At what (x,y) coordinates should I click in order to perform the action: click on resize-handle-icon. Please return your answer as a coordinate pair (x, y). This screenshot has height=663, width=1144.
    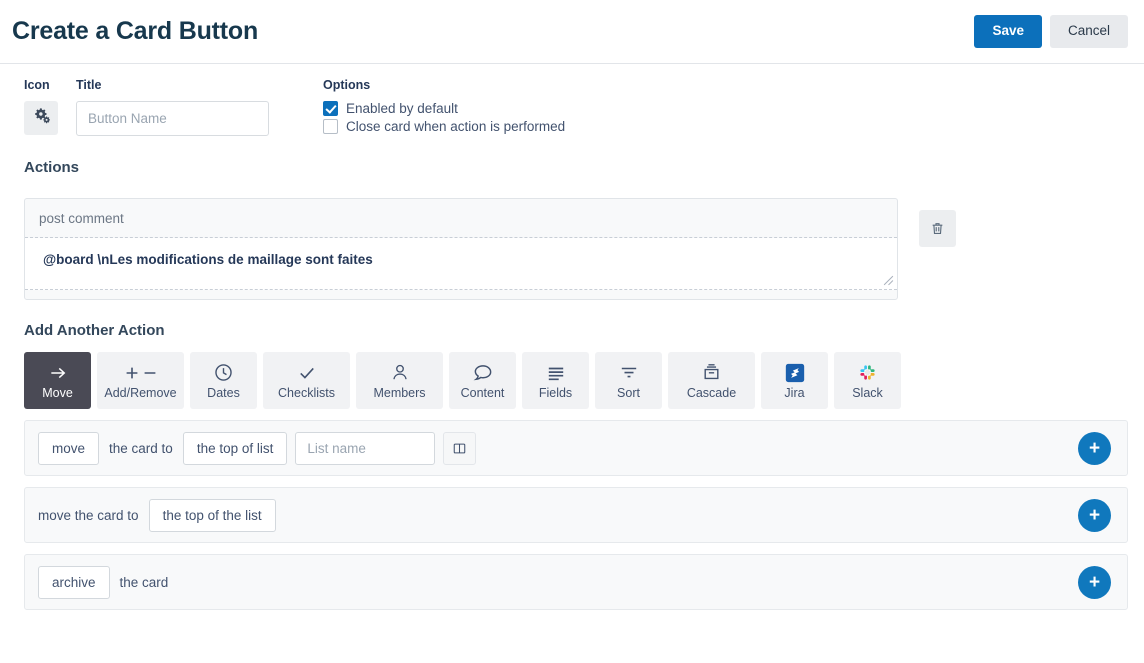
    Looking at the image, I should click on (888, 280).